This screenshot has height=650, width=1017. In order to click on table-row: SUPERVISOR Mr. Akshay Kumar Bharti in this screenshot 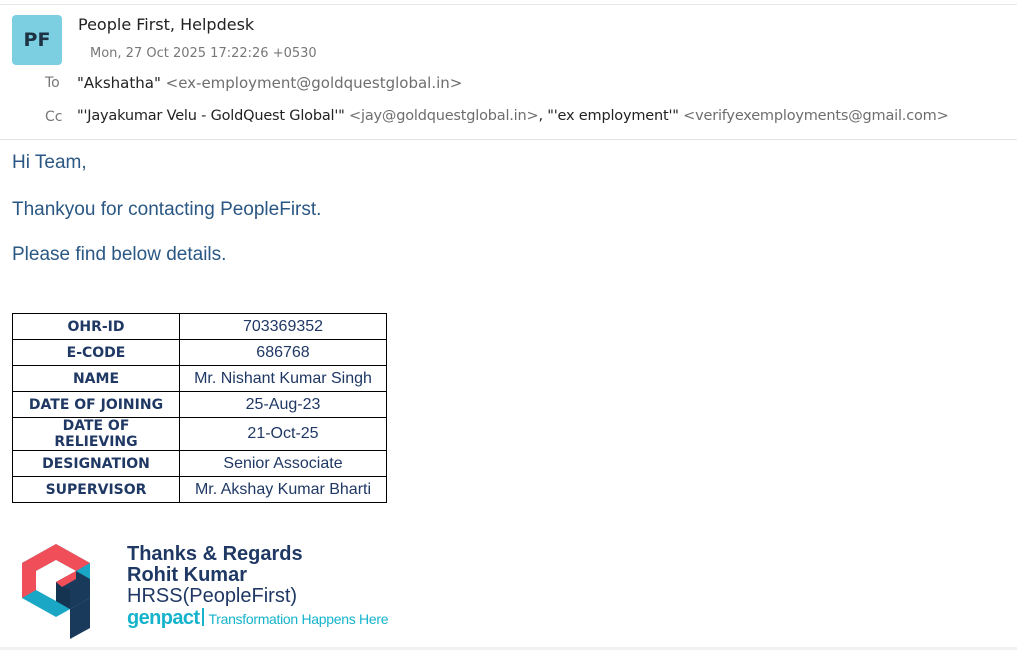, I will do `click(199, 489)`.